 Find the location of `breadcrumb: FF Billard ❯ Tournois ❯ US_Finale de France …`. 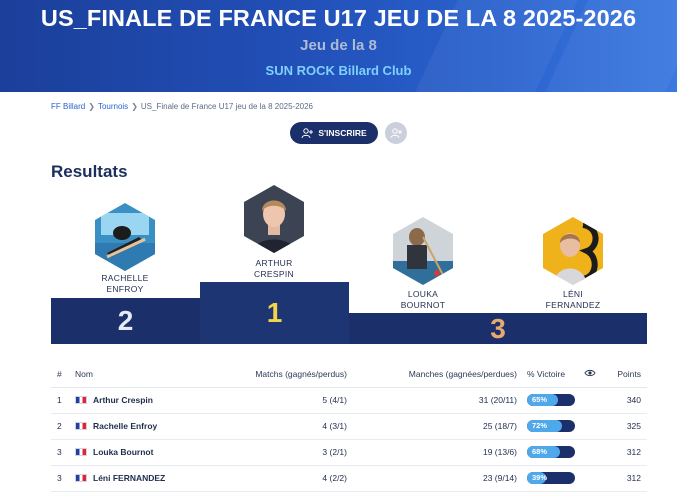

breadcrumb: FF Billard ❯ Tournois ❯ US_Finale de France … is located at coordinates (182, 106).